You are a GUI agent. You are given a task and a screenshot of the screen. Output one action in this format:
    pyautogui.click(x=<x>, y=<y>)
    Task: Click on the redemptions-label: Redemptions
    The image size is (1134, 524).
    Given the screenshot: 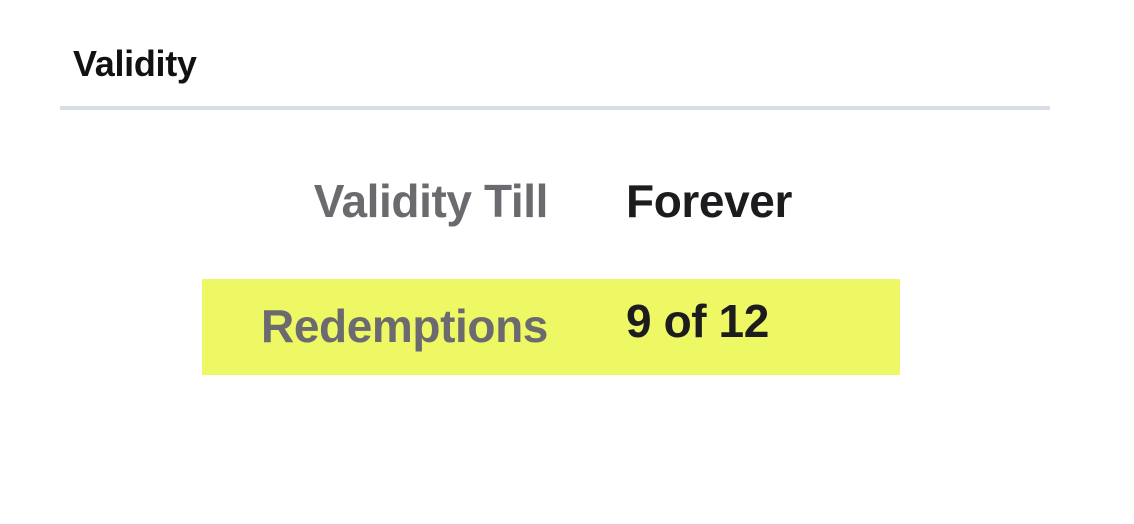 What is the action you would take?
    pyautogui.click(x=404, y=326)
    